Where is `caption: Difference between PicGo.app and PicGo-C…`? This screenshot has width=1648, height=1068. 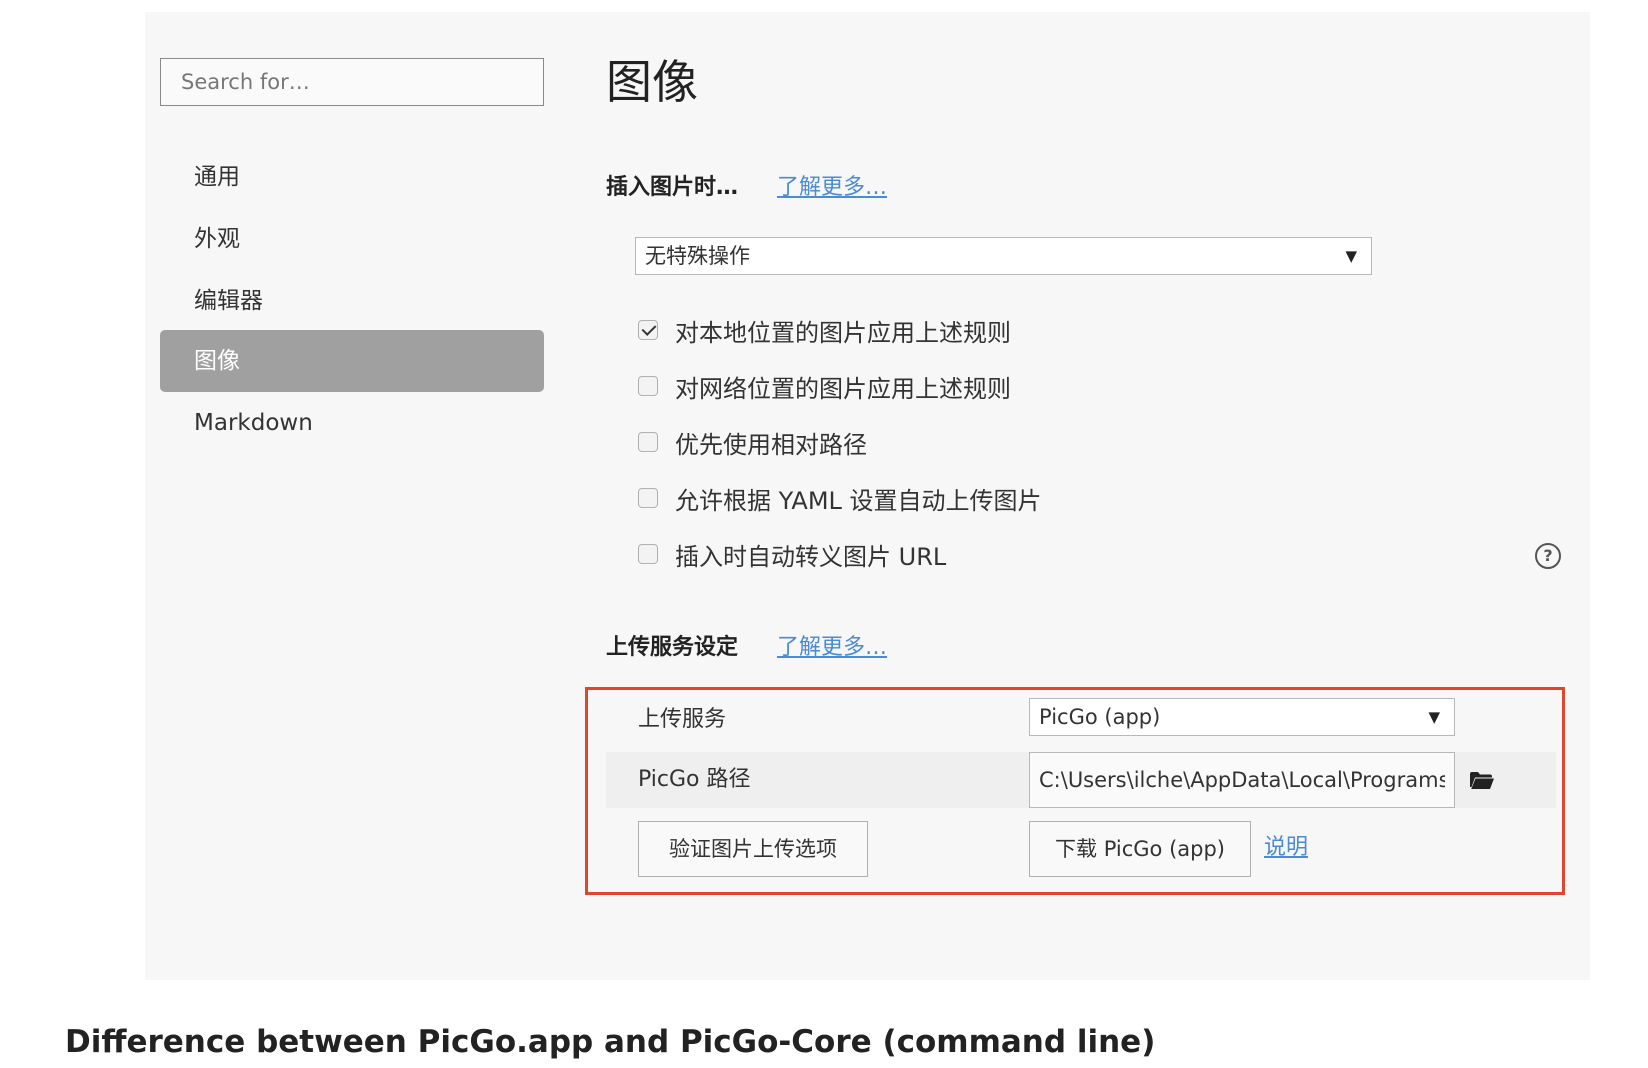
caption: Difference between PicGo.app and PicGo-C… is located at coordinates (610, 1042).